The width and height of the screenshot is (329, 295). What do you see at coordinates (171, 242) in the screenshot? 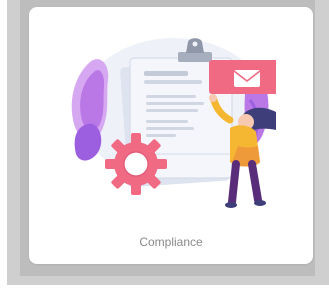
I see `card-label: Compliance` at bounding box center [171, 242].